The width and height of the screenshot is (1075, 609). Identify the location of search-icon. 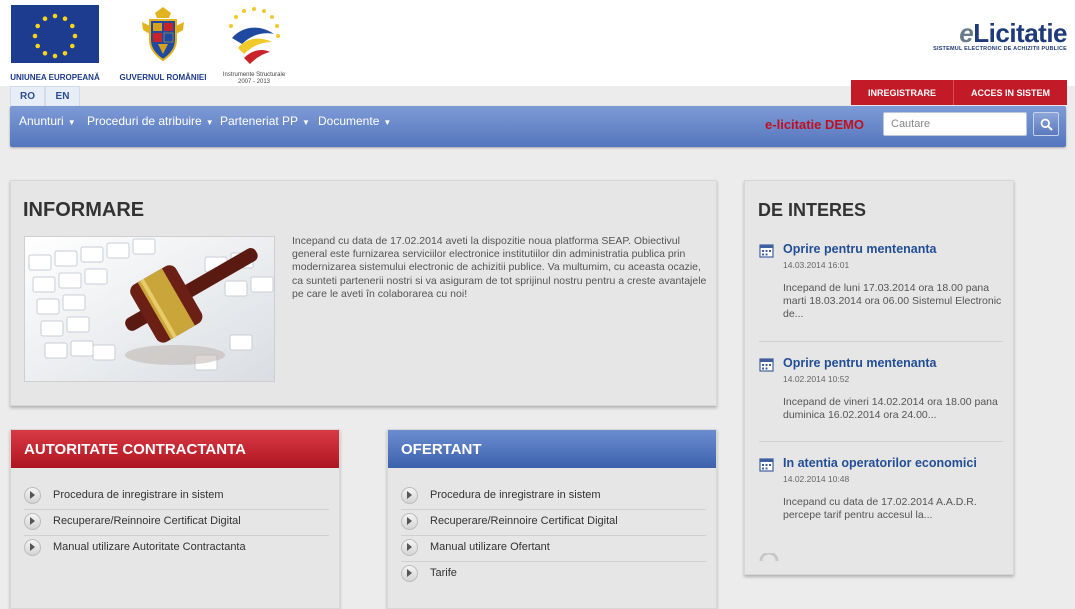
(1046, 124).